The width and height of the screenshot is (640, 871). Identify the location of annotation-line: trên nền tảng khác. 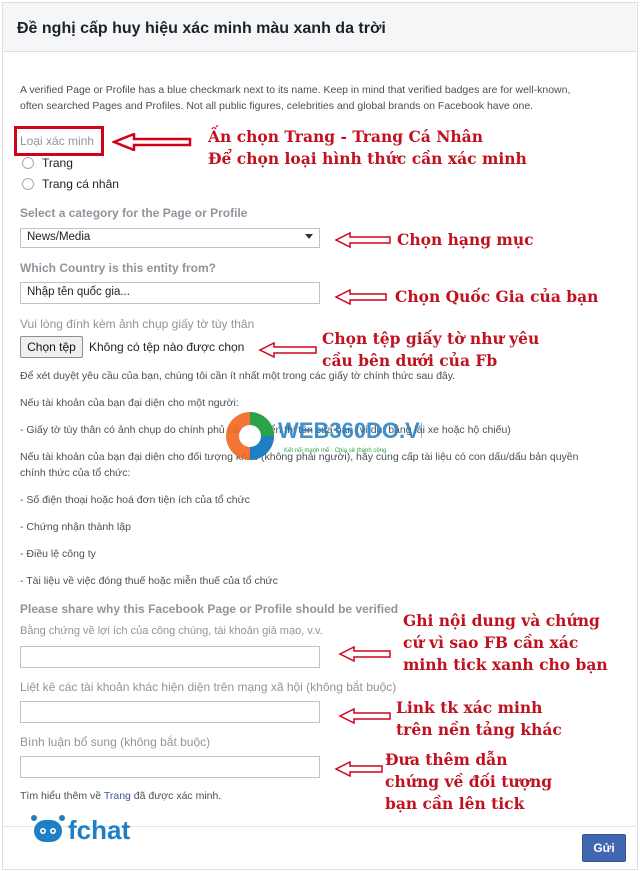
(479, 729).